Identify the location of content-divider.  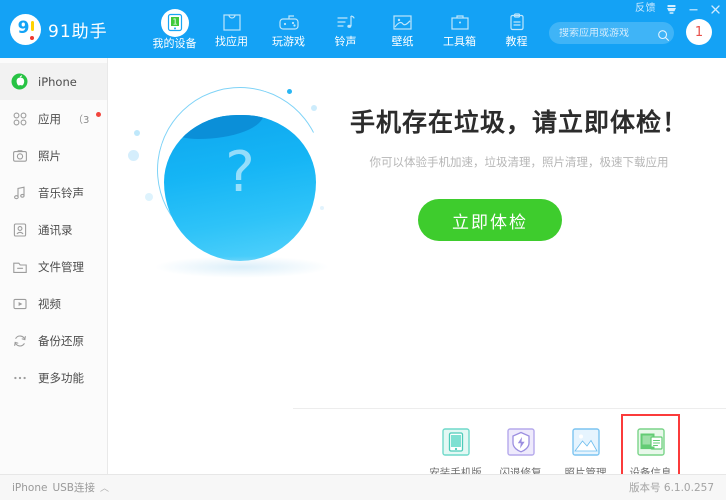
(509, 408).